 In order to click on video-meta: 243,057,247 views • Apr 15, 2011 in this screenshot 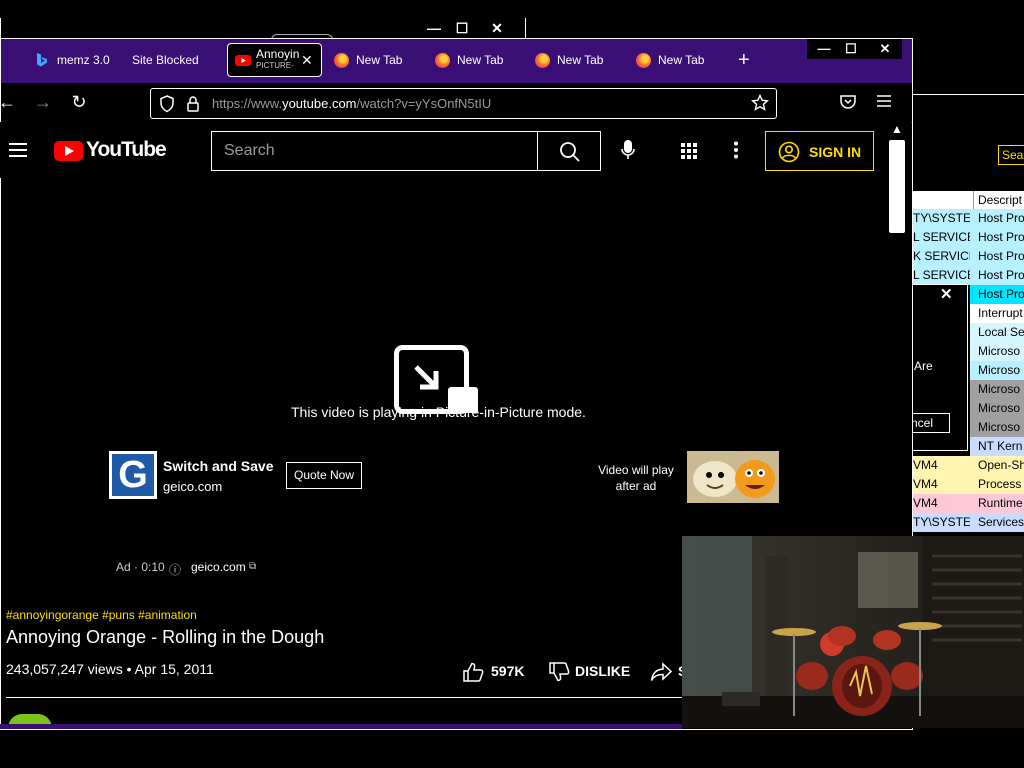, I will do `click(110, 669)`.